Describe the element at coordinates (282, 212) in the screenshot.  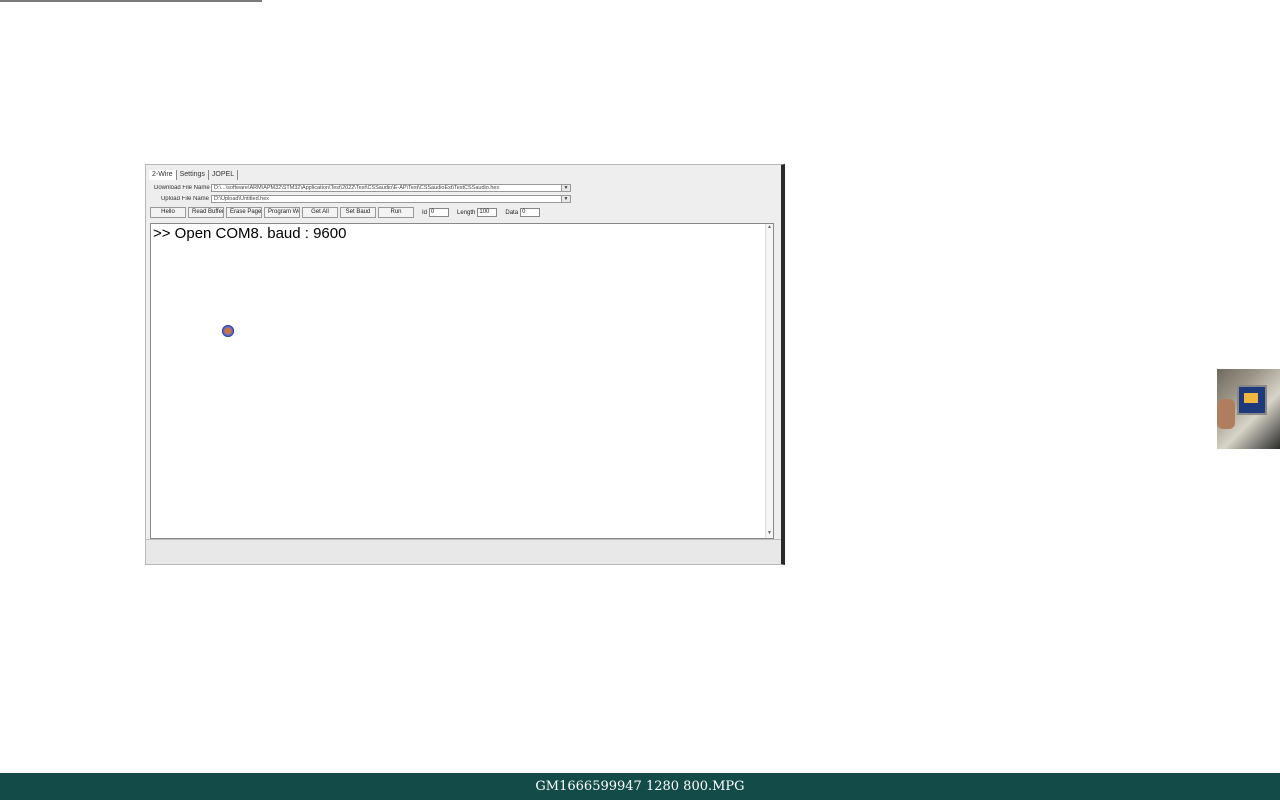
I see `program-word-button: Program Word` at that location.